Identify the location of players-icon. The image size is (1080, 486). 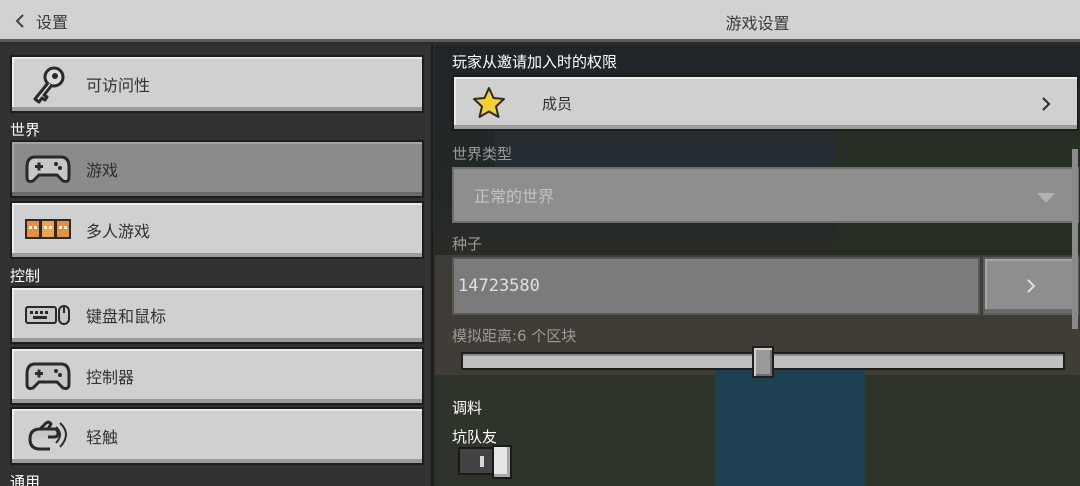
(48, 230).